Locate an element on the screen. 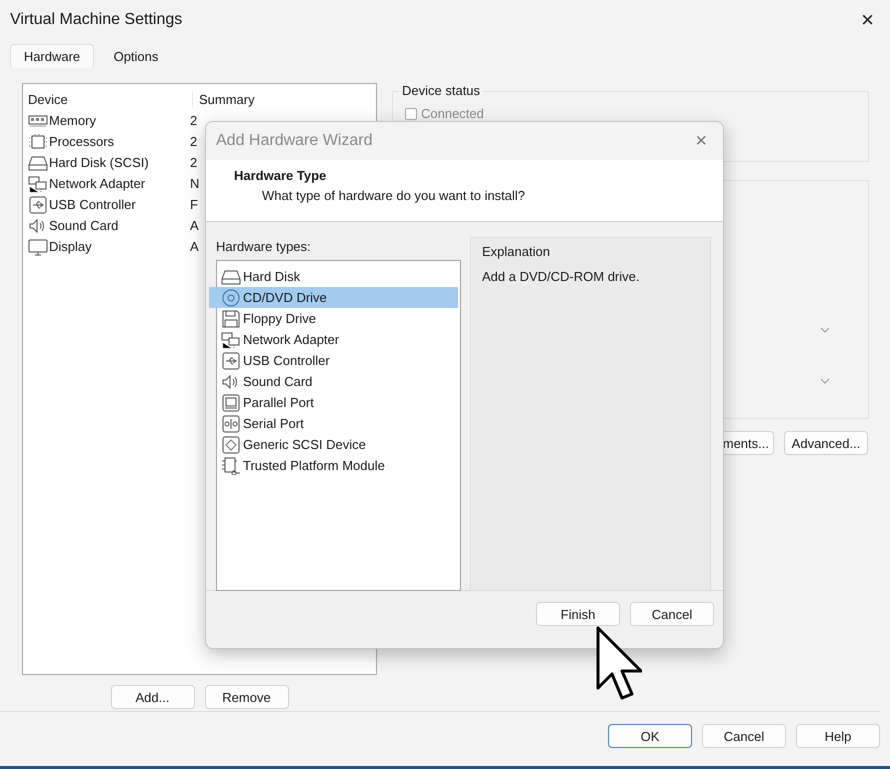  list-item: Floppy Drive is located at coordinates (338, 318).